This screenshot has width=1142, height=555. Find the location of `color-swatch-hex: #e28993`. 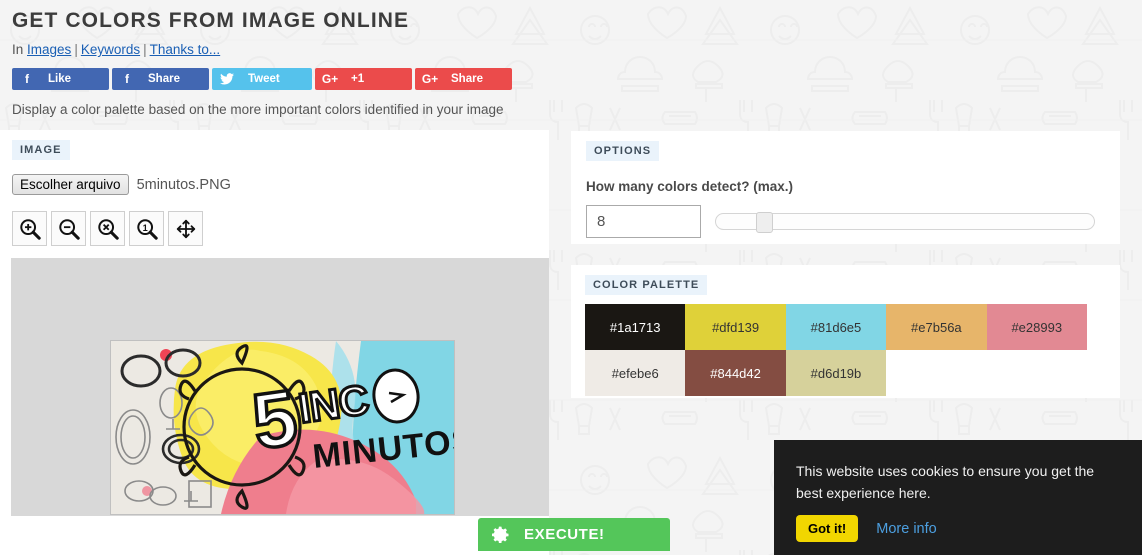

color-swatch-hex: #e28993 is located at coordinates (1037, 327).